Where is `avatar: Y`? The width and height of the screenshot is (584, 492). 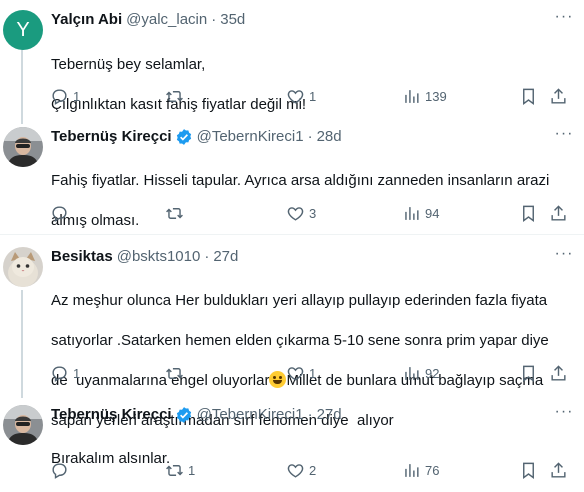
avatar: Y is located at coordinates (23, 30).